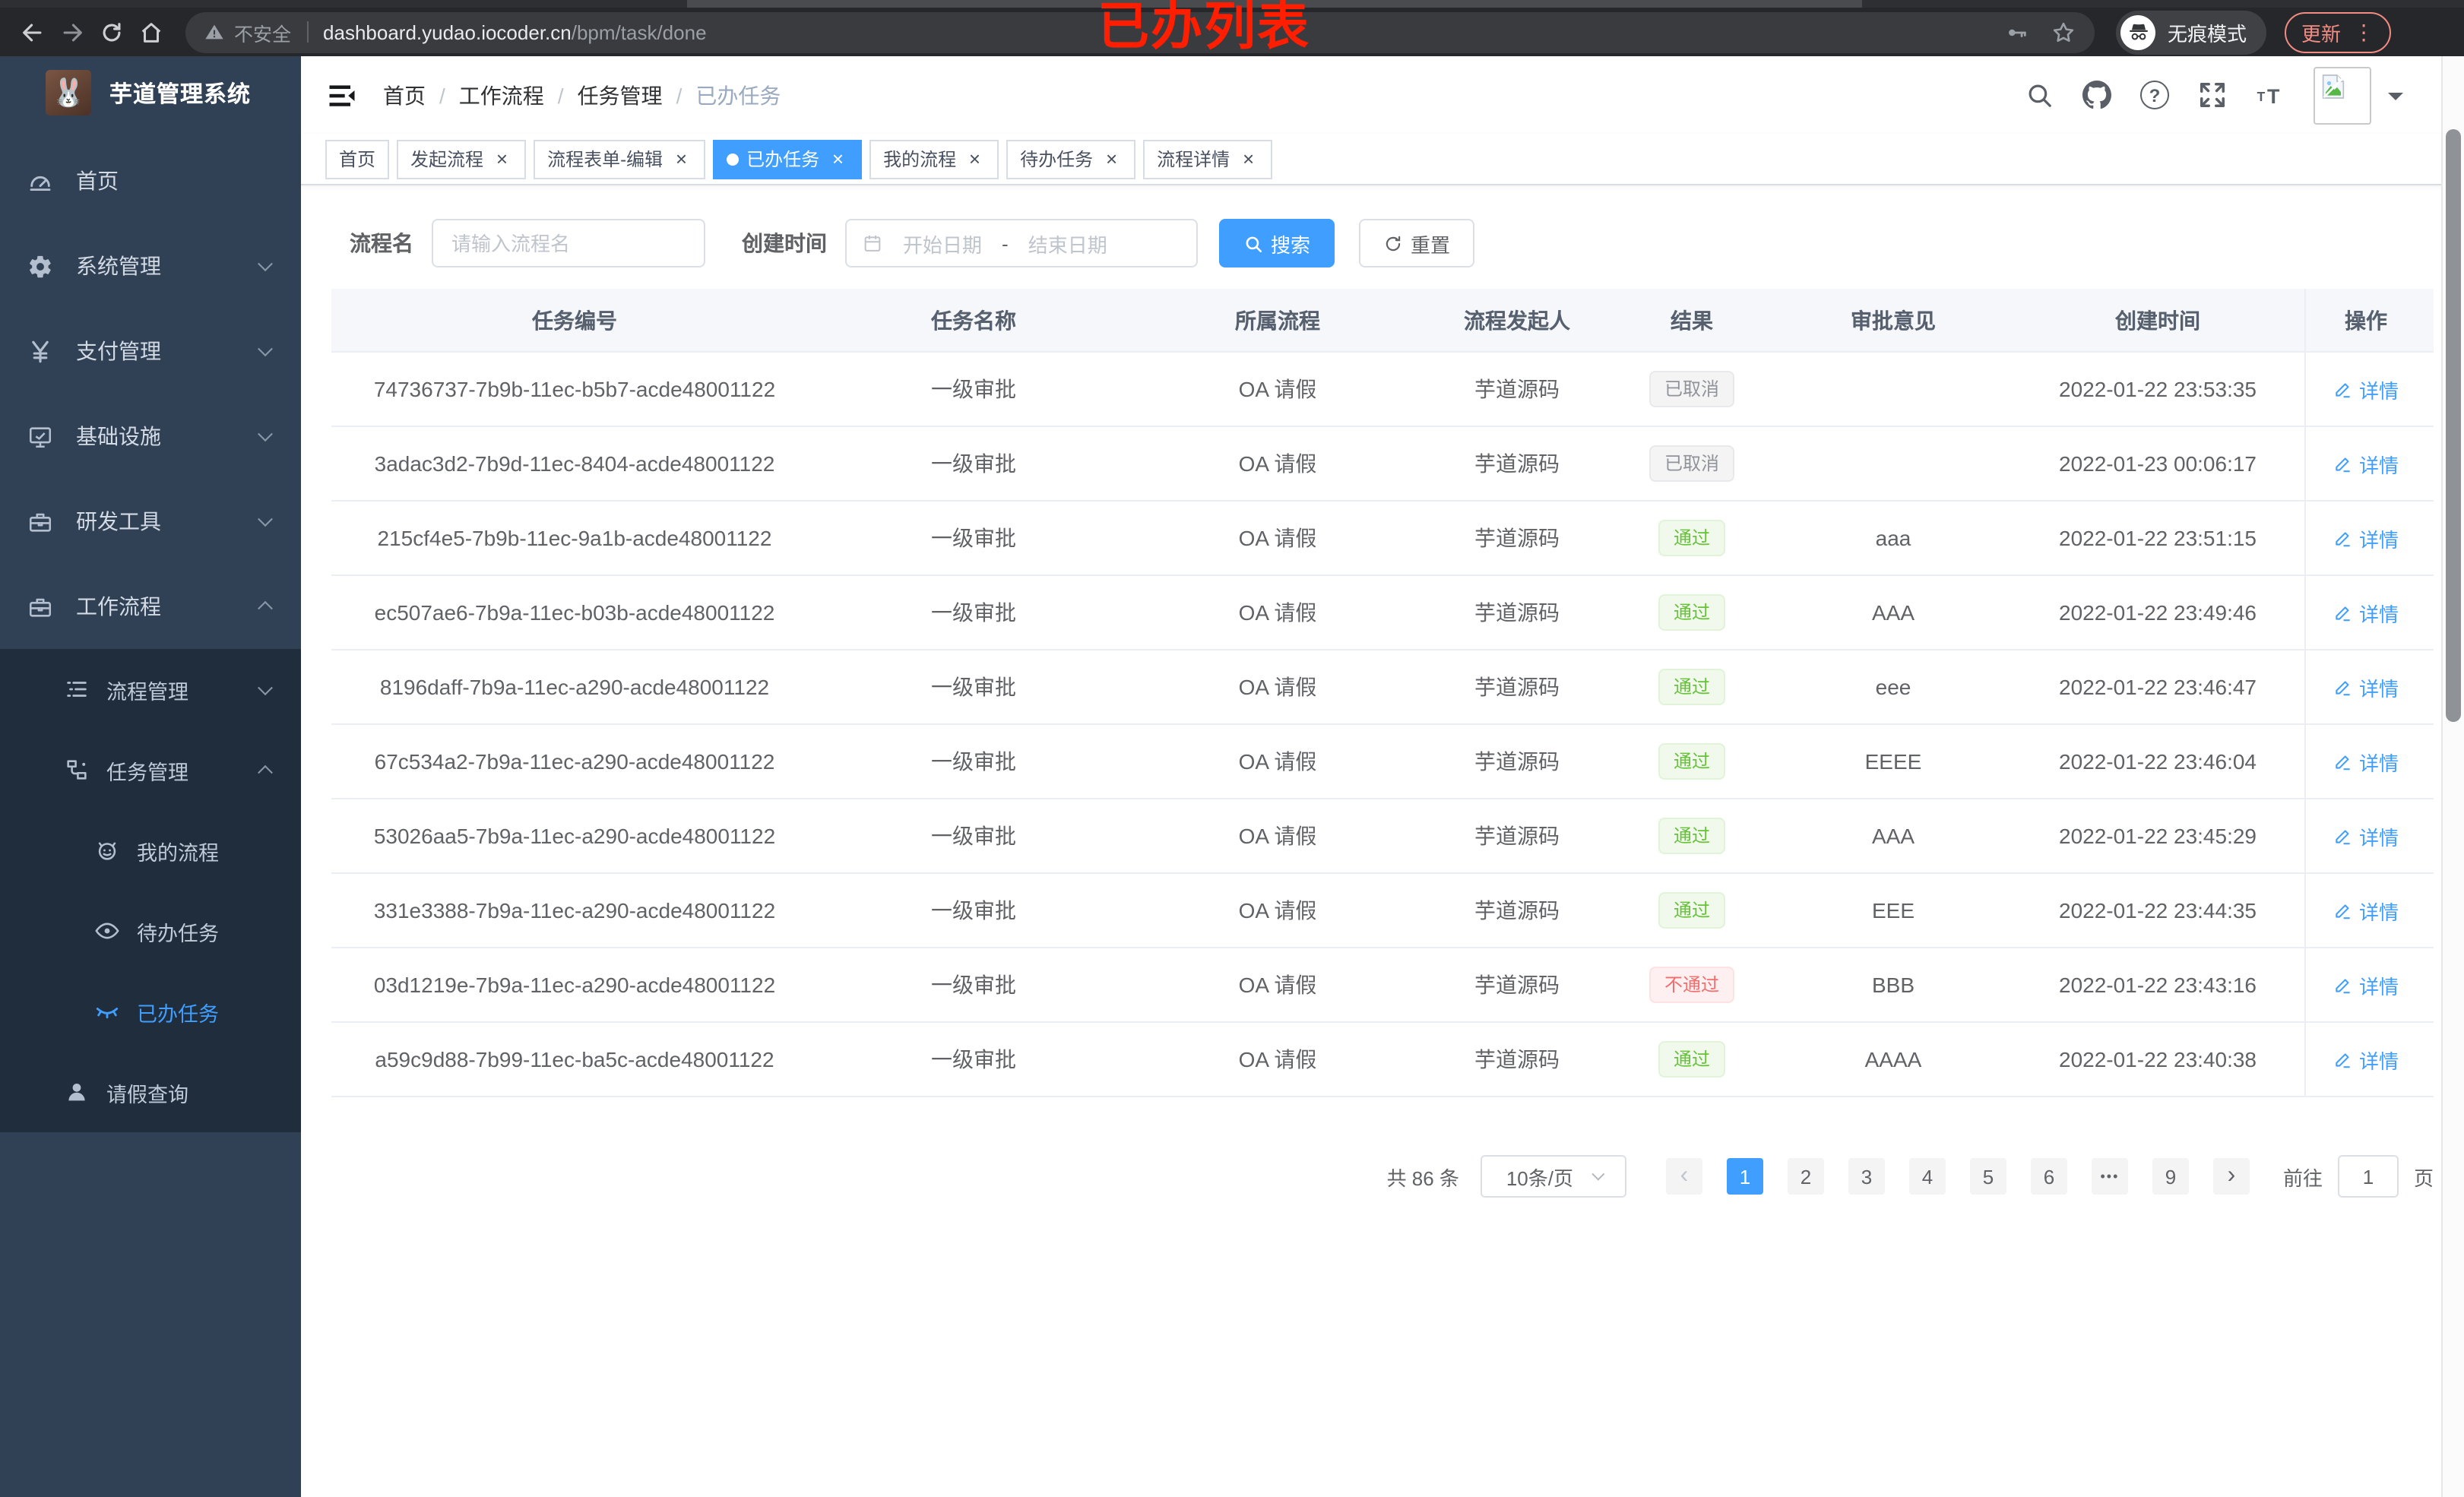 The width and height of the screenshot is (2464, 1497). I want to click on yen-icon, so click(39, 351).